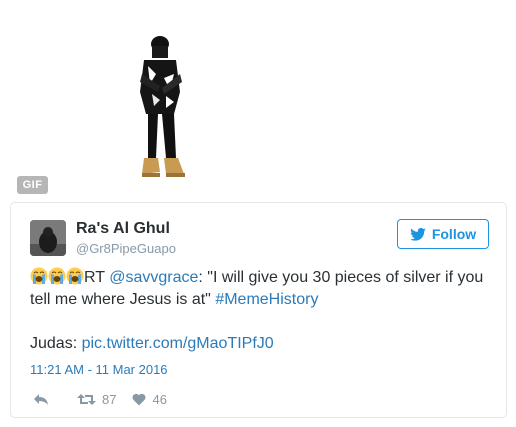 Image resolution: width=516 pixels, height=427 pixels. Describe the element at coordinates (149, 399) in the screenshot. I see `like-button: 46` at that location.